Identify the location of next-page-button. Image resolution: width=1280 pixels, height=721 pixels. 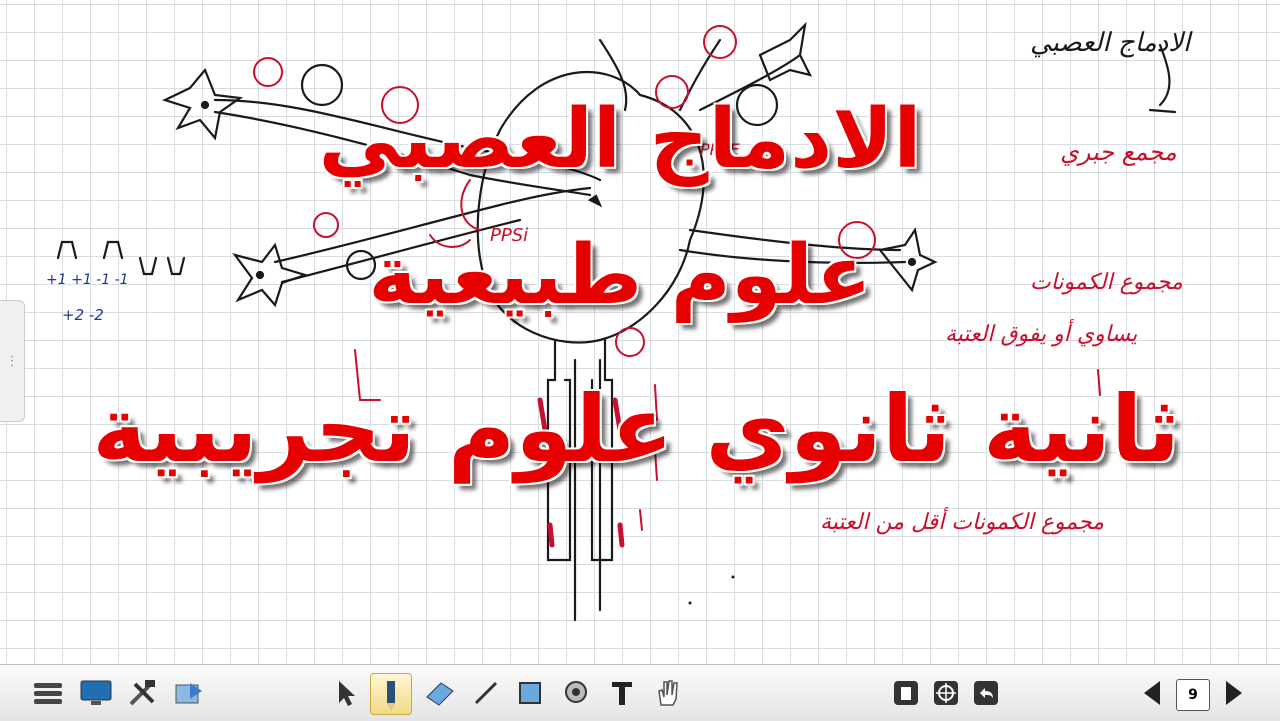
(1234, 693).